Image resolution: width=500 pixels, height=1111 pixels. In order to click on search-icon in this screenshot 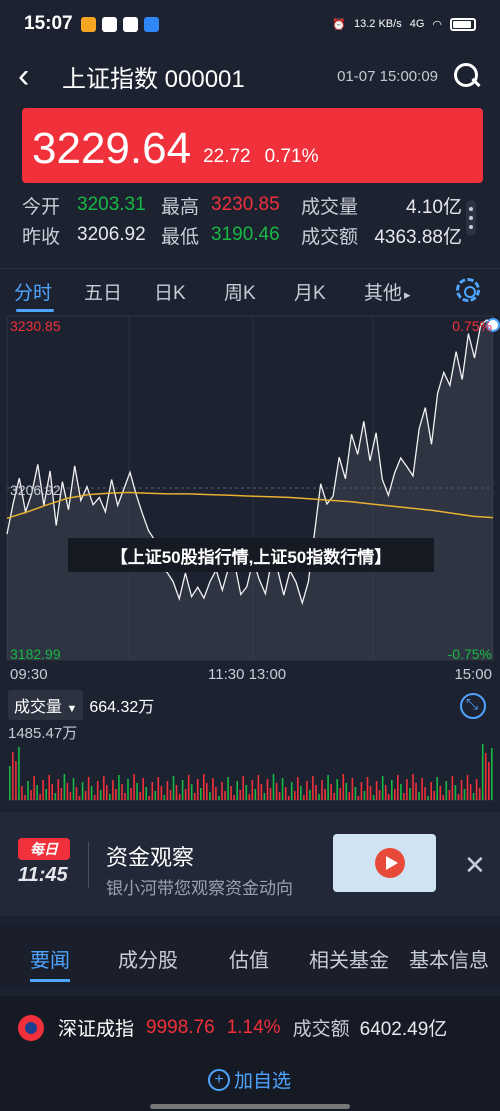, I will do `click(467, 76)`.